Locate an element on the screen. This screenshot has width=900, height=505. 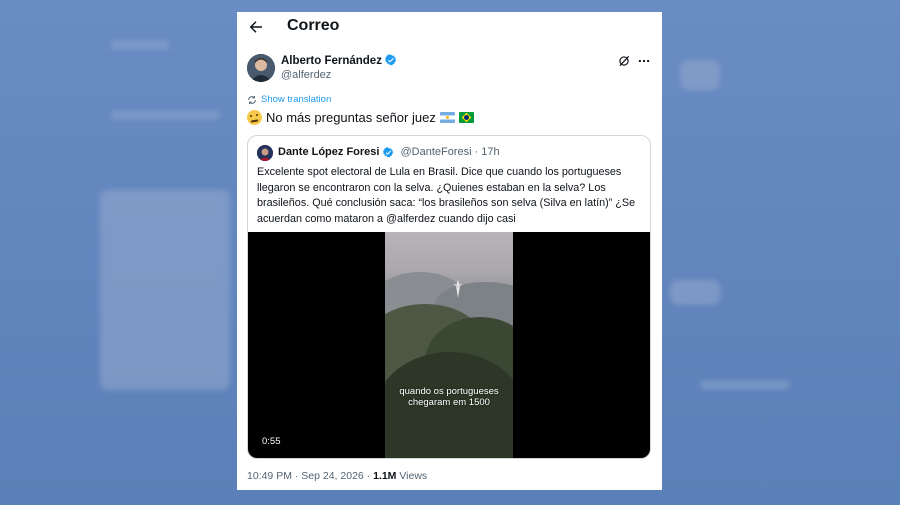
tweet-text: No más preguntas señor juez is located at coordinates (360, 117).